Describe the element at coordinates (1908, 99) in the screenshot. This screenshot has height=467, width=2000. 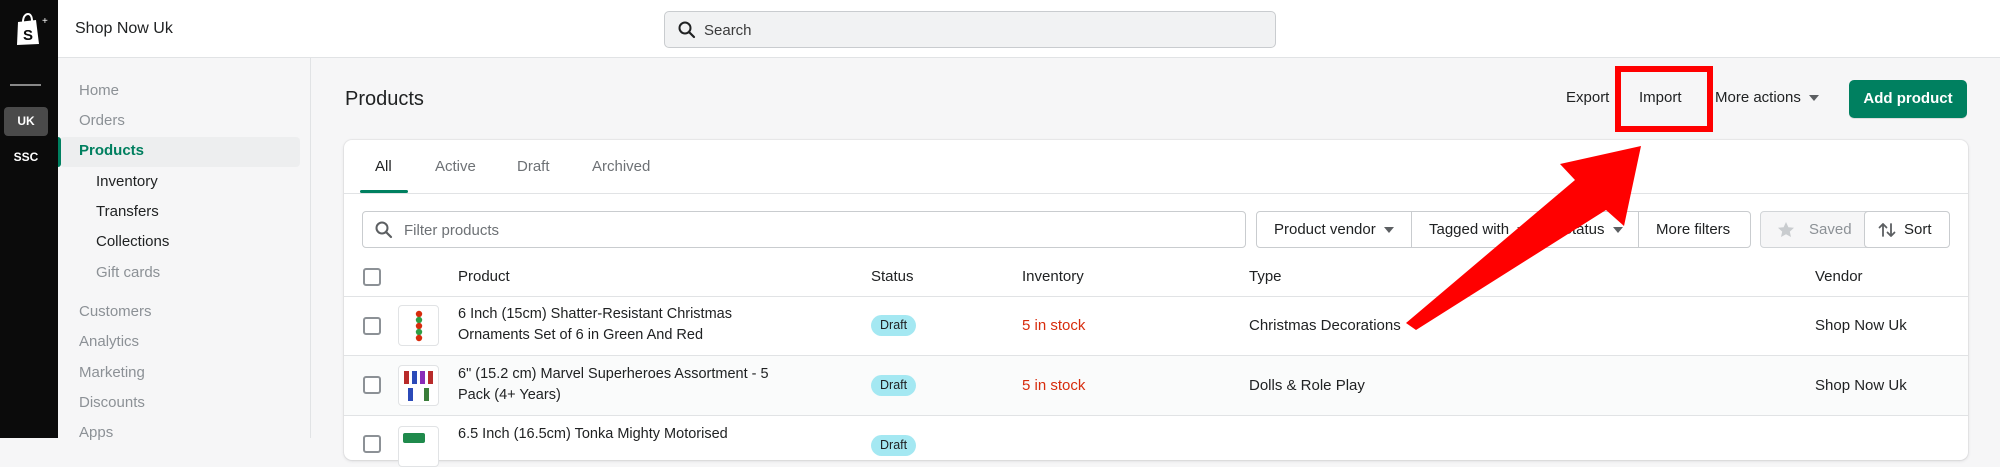
I see `add-product-button: Add product` at that location.